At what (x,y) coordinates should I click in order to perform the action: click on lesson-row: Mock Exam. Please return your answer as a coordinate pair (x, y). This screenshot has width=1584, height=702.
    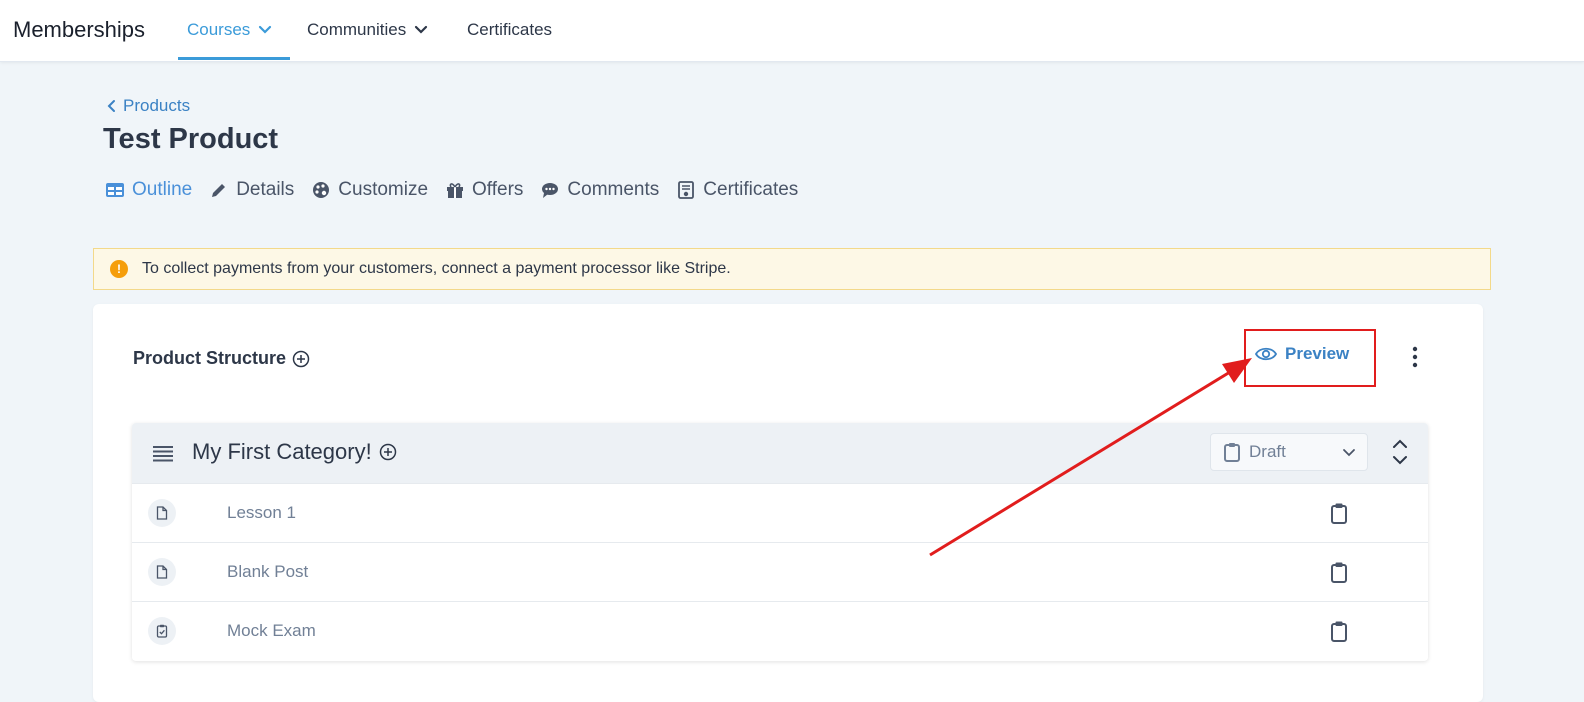
    Looking at the image, I should click on (780, 630).